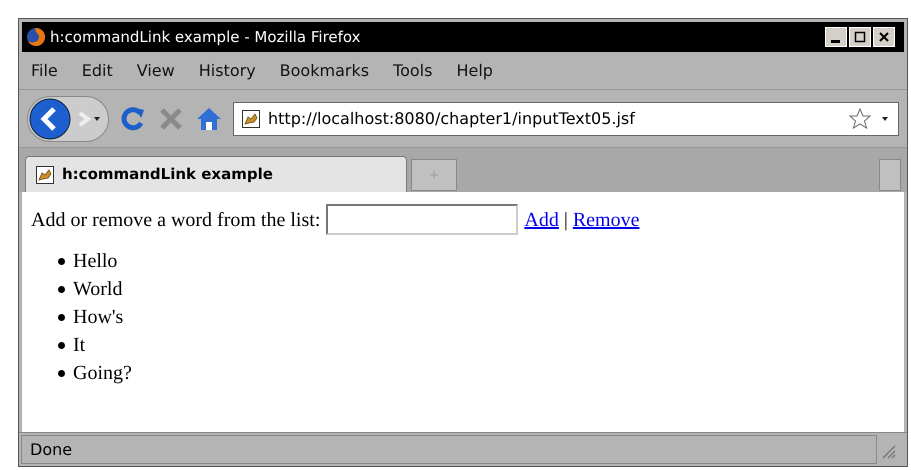  What do you see at coordinates (98, 317) in the screenshot?
I see `list-item: How's` at bounding box center [98, 317].